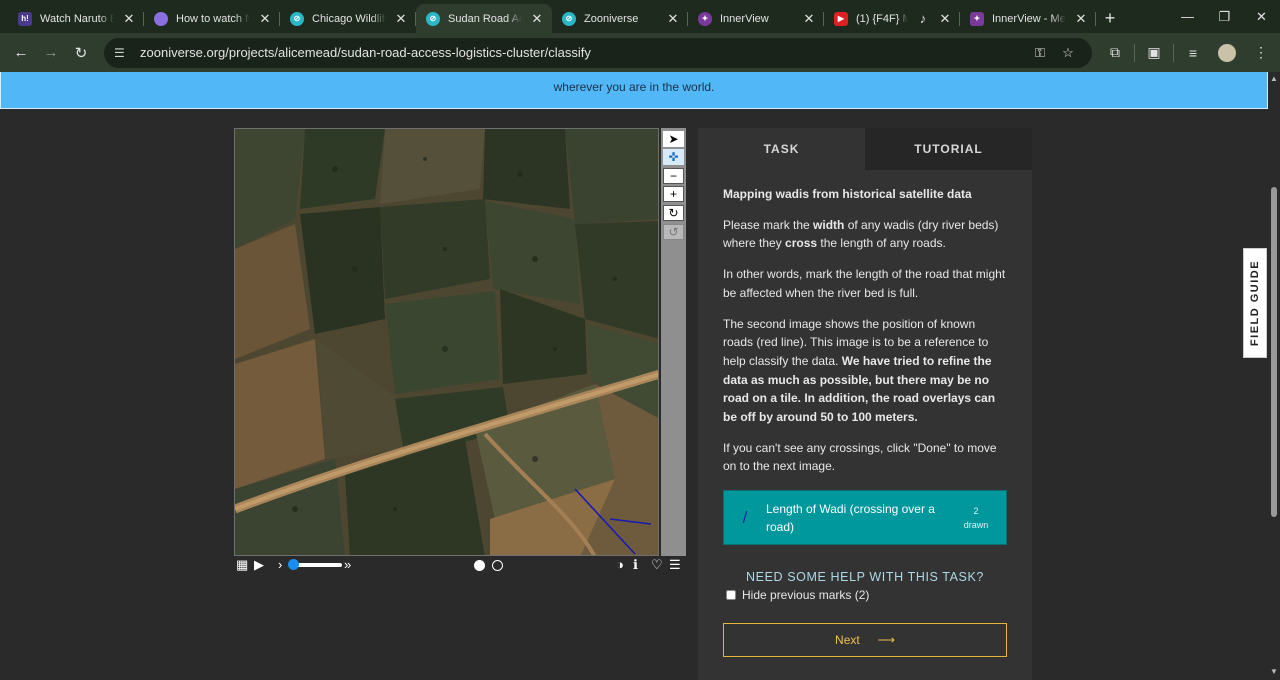 The height and width of the screenshot is (680, 1280). I want to click on task-tabs: TASK TUTORIAL, so click(865, 149).